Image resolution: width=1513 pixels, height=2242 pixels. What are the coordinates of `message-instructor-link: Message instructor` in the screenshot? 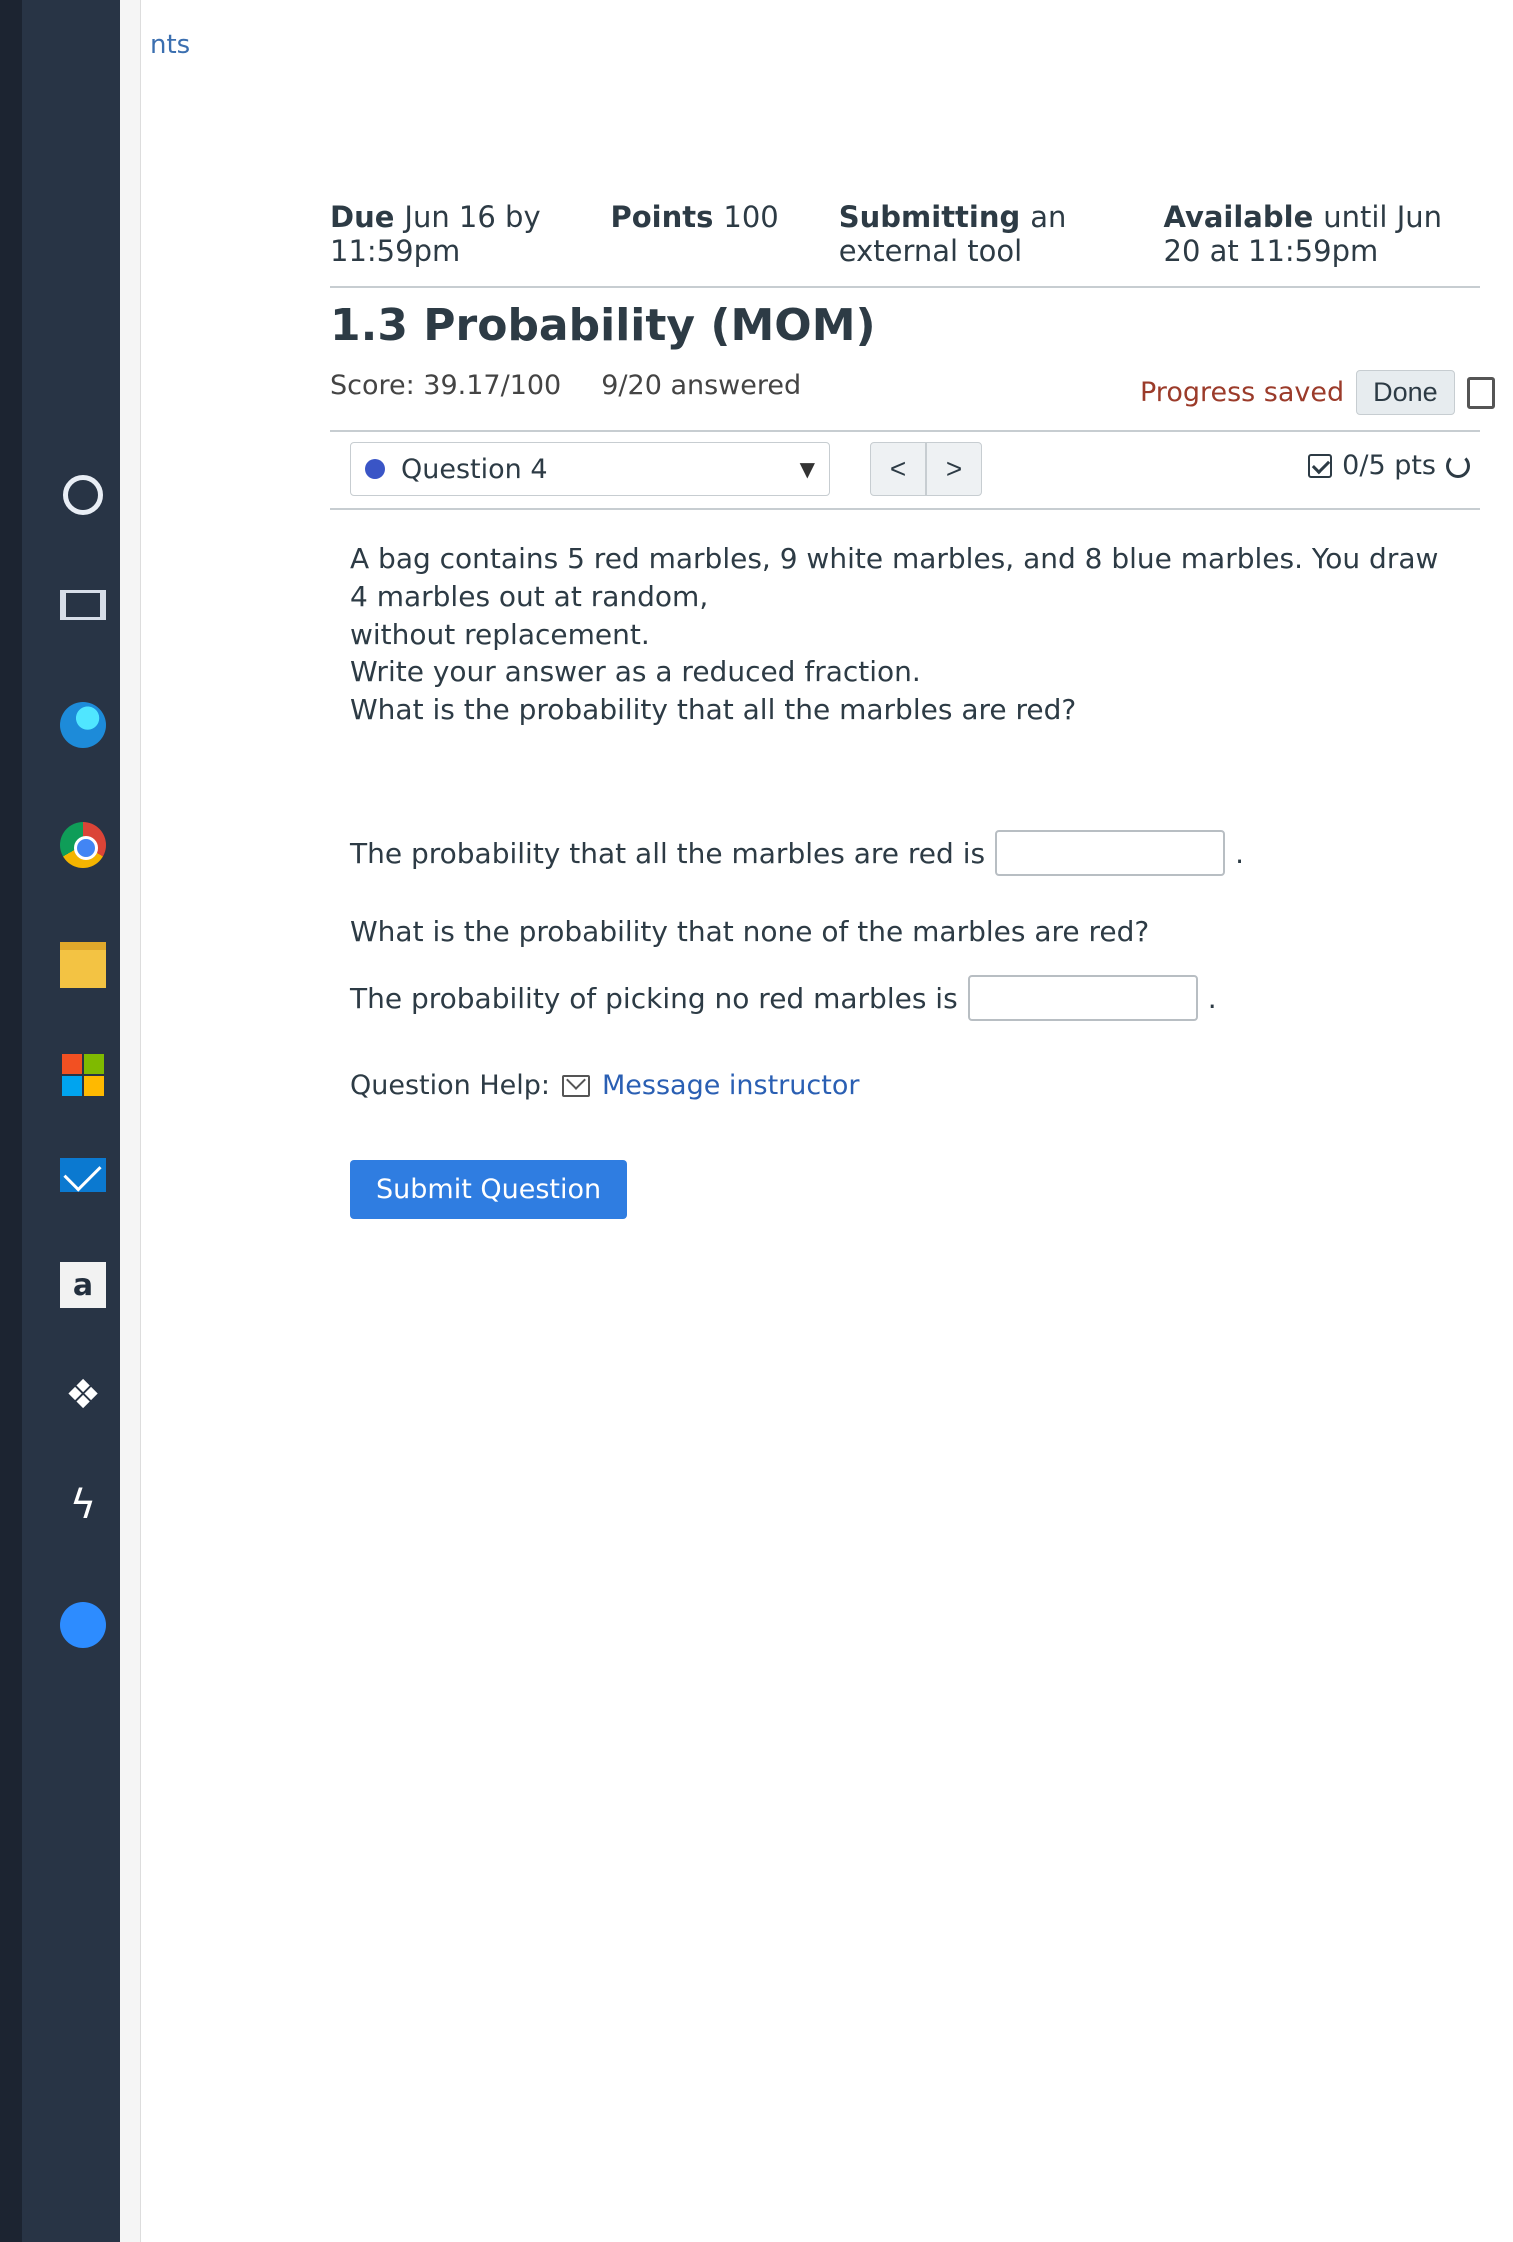 It's located at (730, 1085).